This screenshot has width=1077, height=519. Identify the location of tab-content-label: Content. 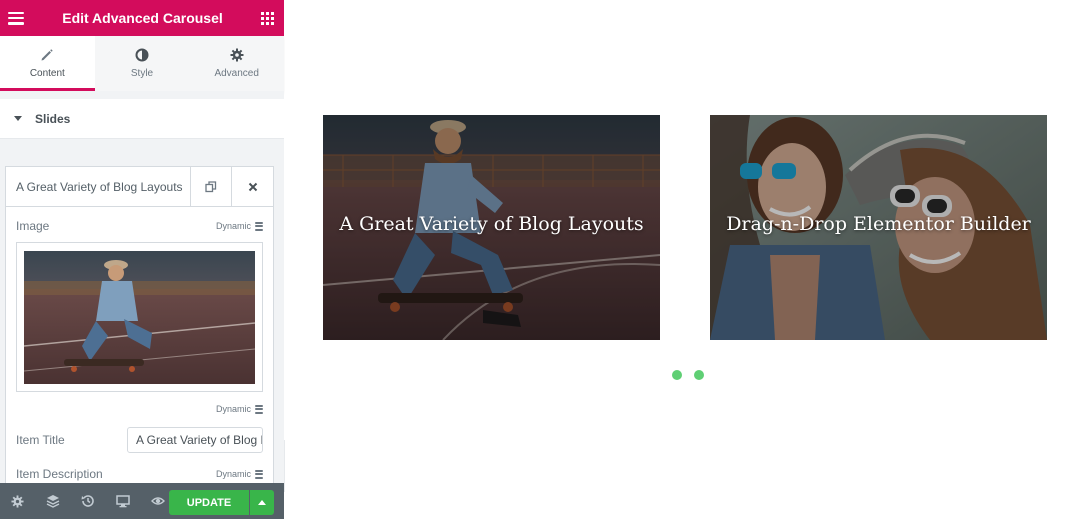
(47, 73).